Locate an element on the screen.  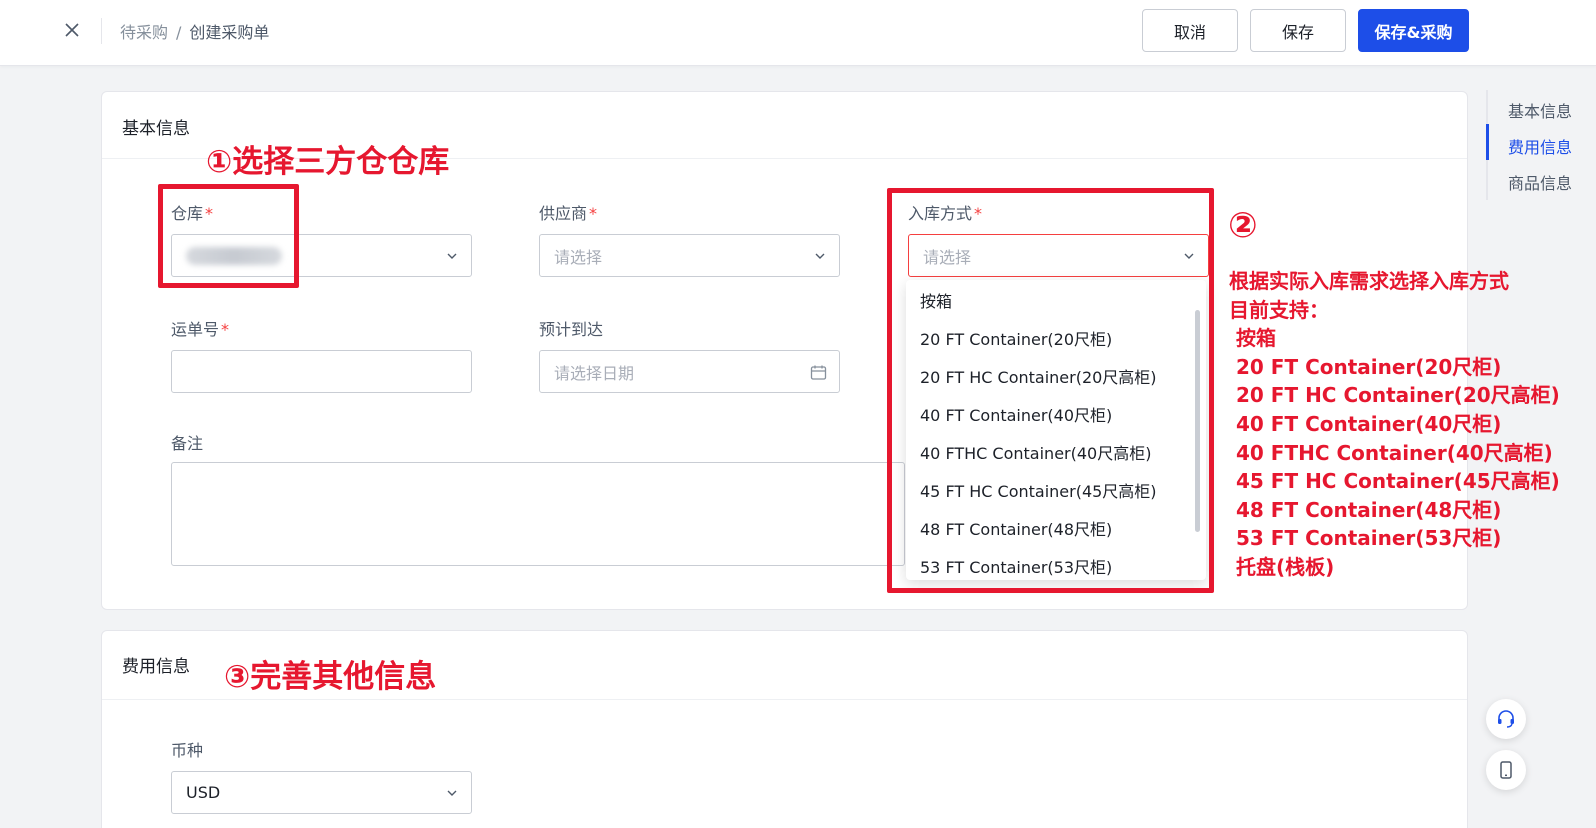
breadcrumb: 待采购 / 创建采购单 is located at coordinates (194, 31).